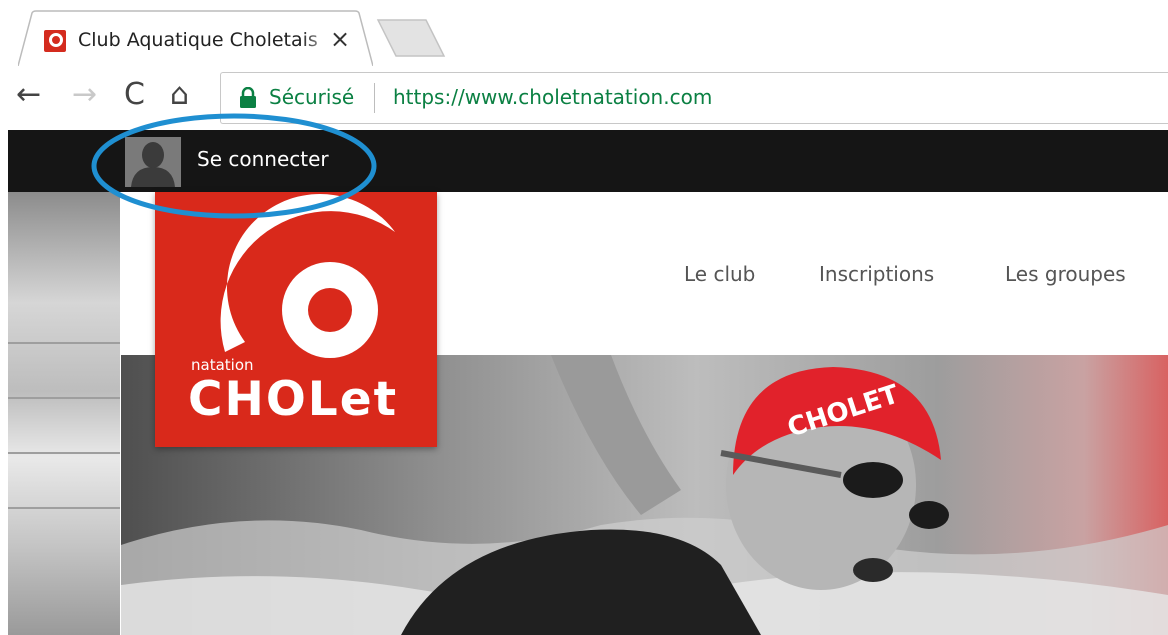 This screenshot has width=1168, height=635. What do you see at coordinates (1065, 274) in the screenshot?
I see `nav-item-les-groupes: Les groupes` at bounding box center [1065, 274].